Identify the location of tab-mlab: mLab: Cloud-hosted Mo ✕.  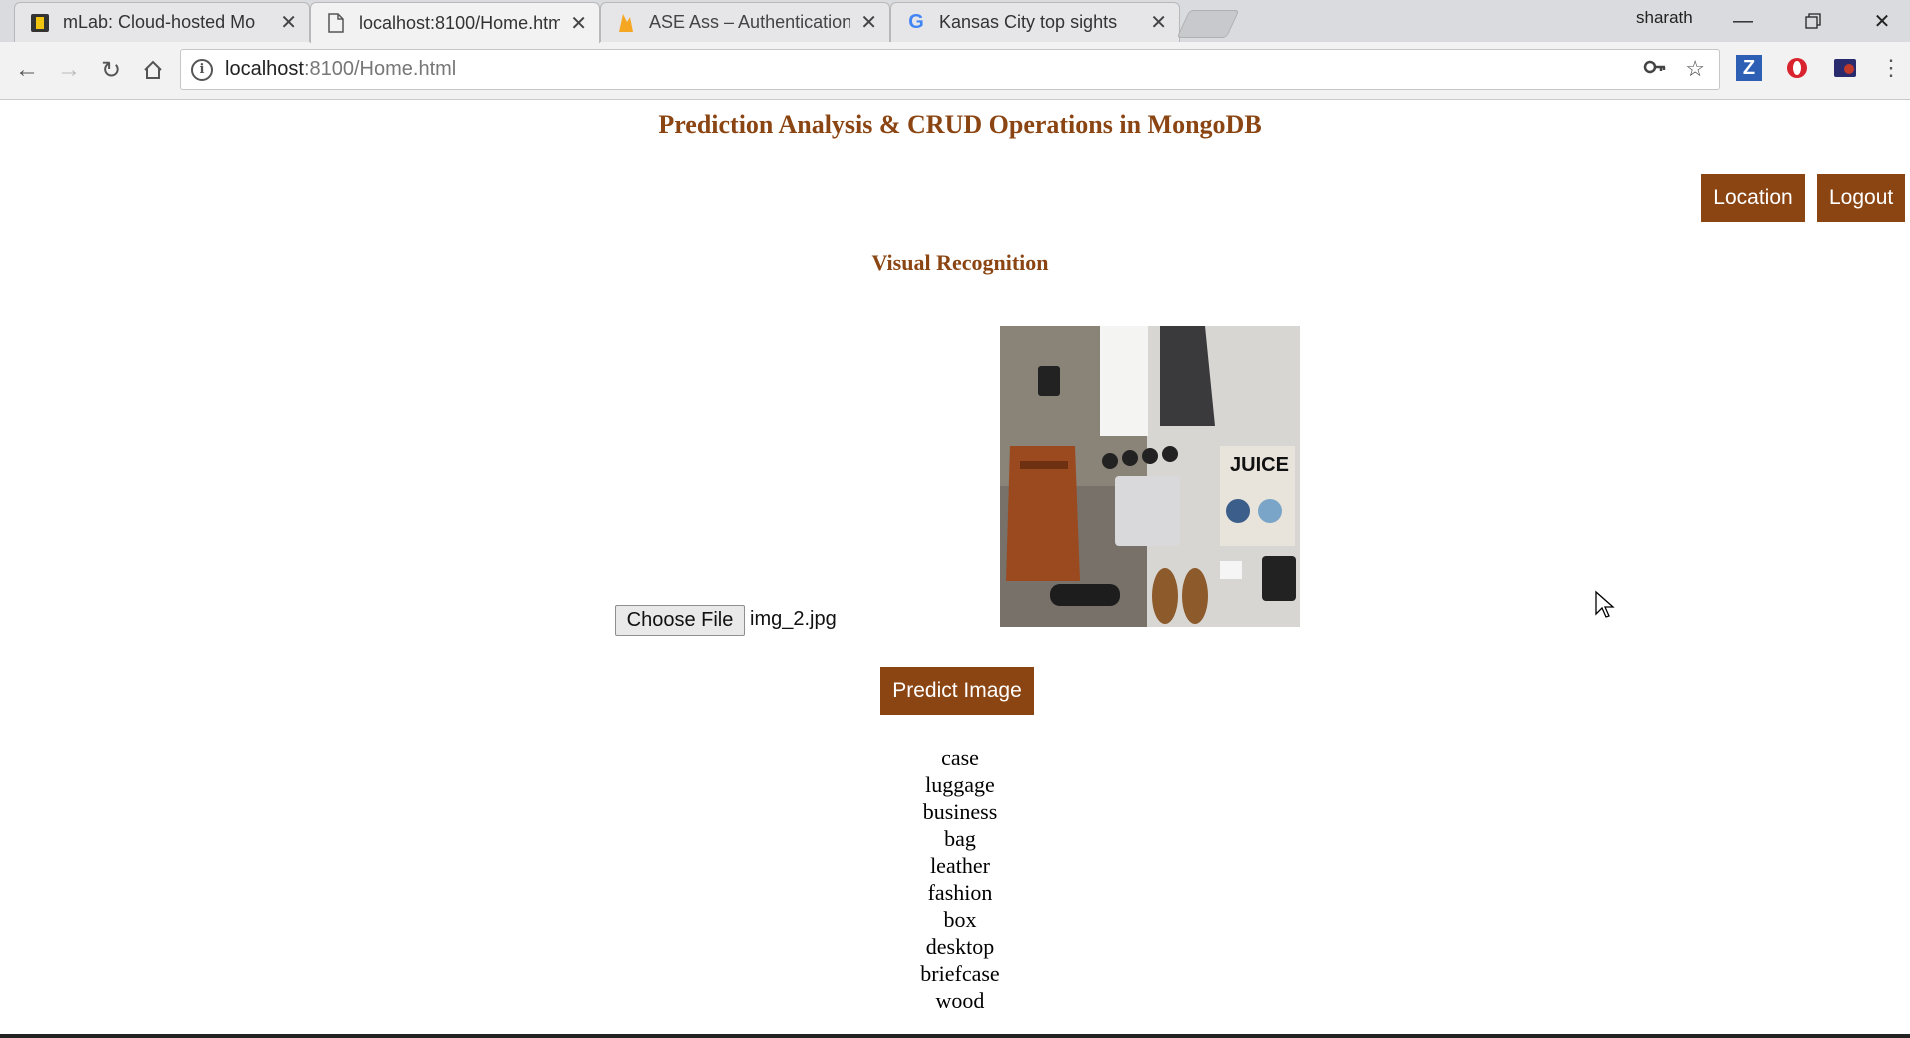
(162, 22).